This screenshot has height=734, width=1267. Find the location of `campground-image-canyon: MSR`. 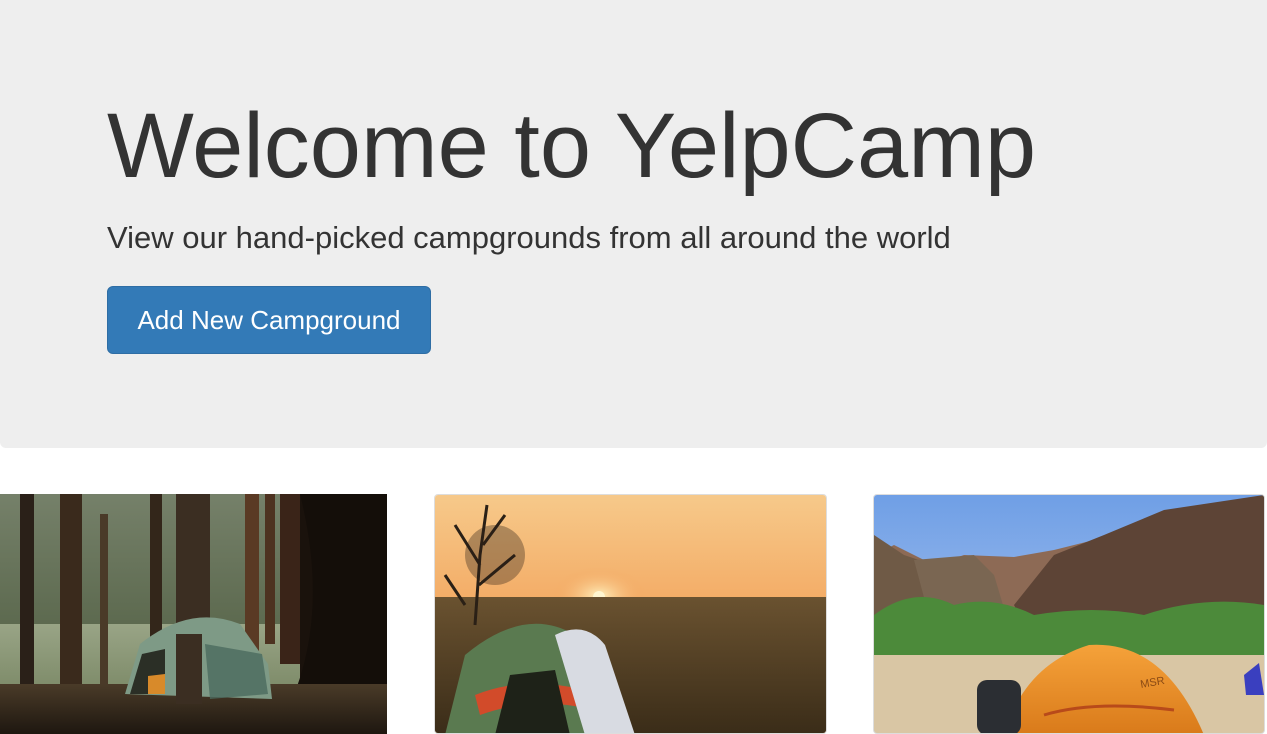

campground-image-canyon: MSR is located at coordinates (1069, 614).